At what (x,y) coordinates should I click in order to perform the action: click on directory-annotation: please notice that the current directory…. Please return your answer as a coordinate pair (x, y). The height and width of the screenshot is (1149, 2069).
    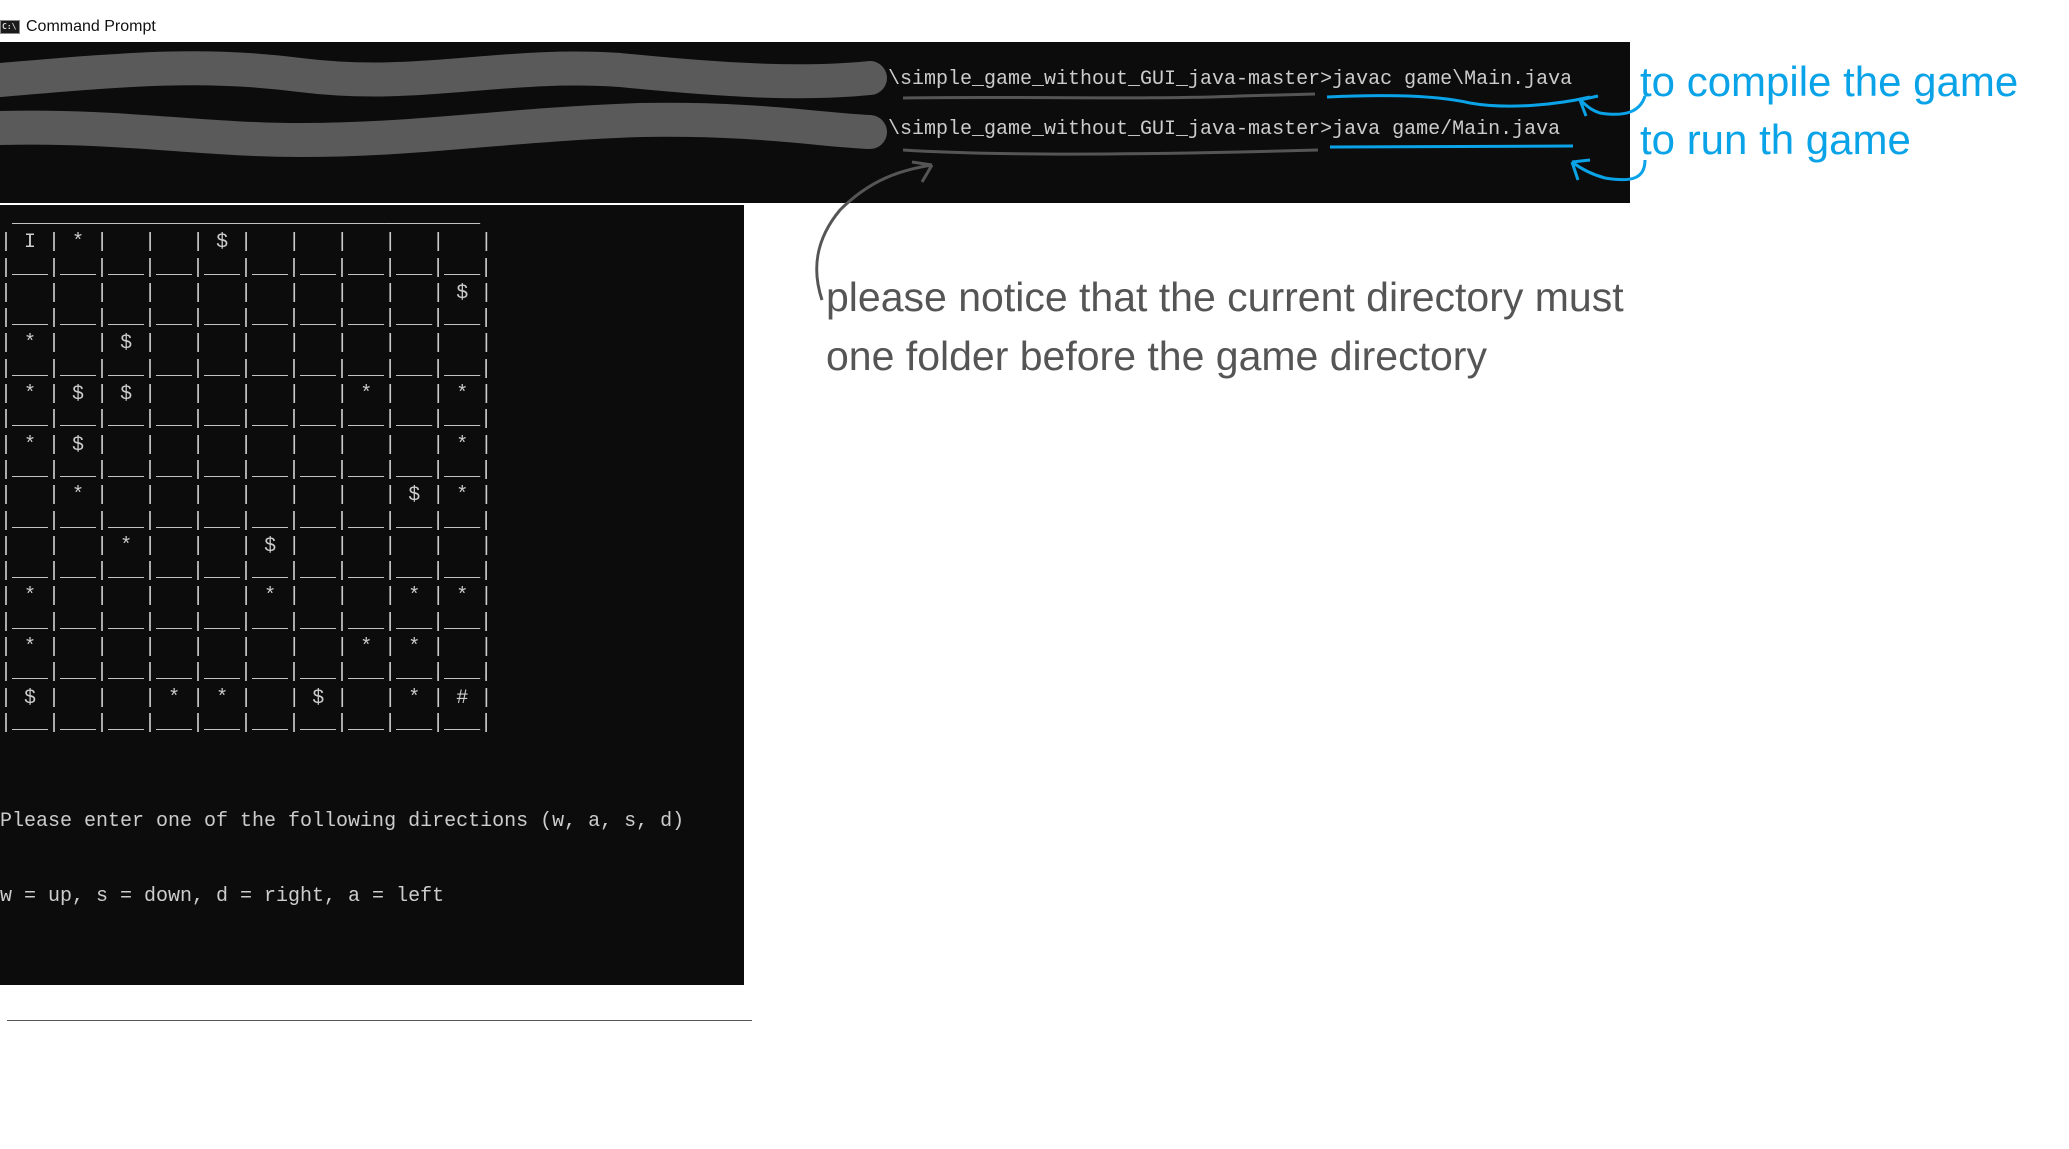
    Looking at the image, I should click on (1225, 327).